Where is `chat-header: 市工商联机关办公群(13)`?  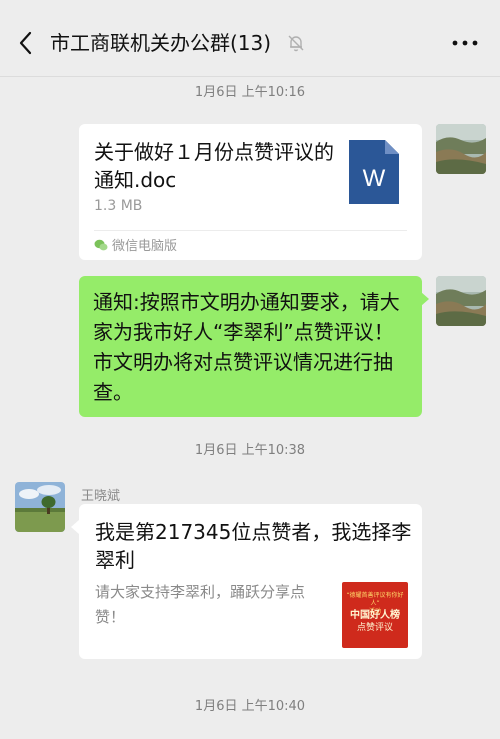 chat-header: 市工商联机关办公群(13) is located at coordinates (250, 38).